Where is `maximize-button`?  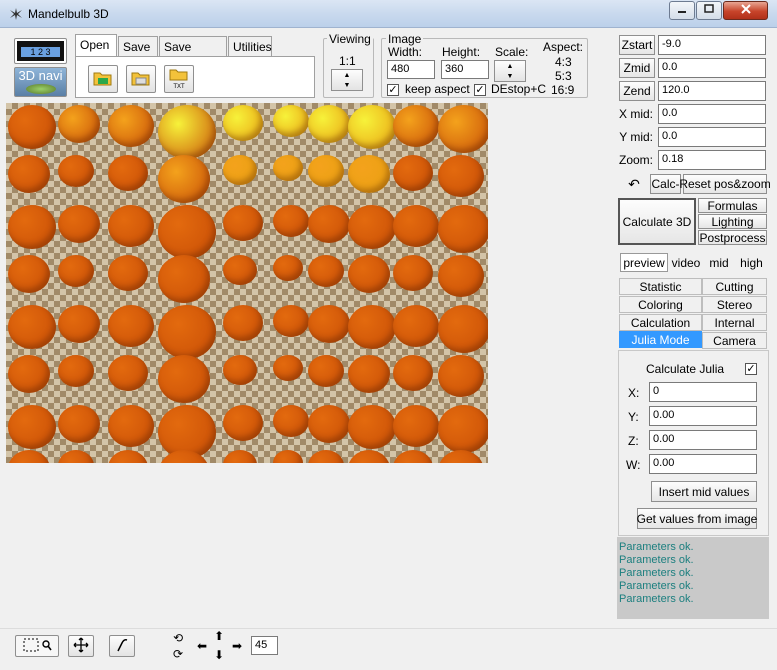
maximize-button is located at coordinates (709, 10).